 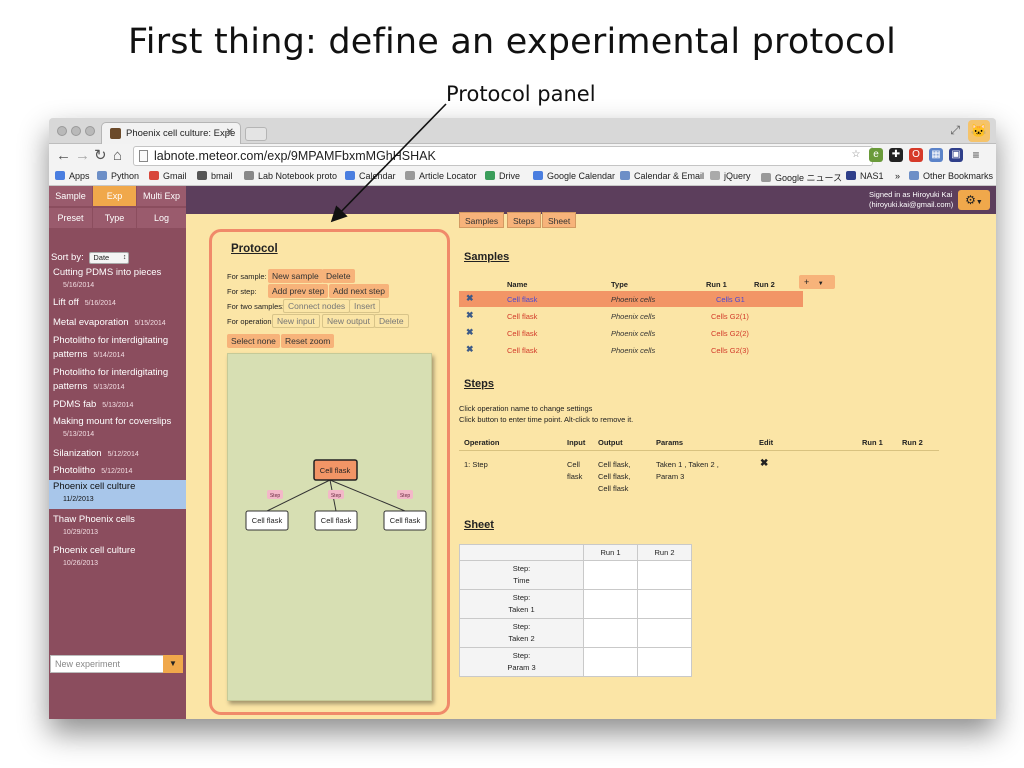 What do you see at coordinates (538, 175) in the screenshot?
I see `calendar-icon` at bounding box center [538, 175].